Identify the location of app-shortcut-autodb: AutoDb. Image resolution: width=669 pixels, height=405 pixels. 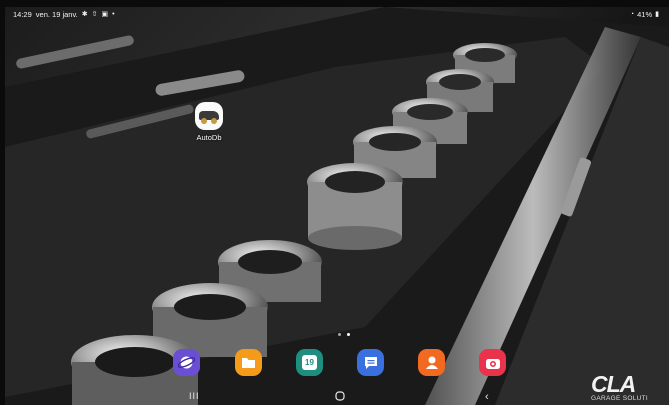
(209, 122).